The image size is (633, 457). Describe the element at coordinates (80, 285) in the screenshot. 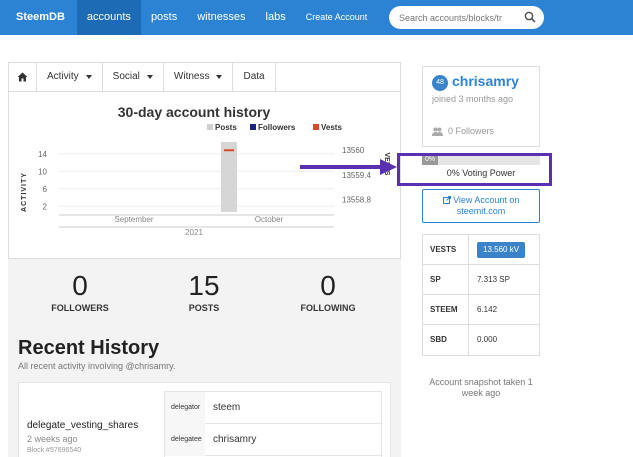

I see `followers-count-value: 0` at that location.